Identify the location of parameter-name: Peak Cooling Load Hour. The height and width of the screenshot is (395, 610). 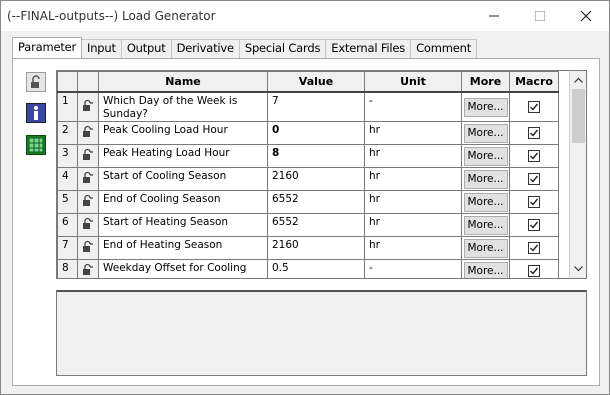
(183, 133).